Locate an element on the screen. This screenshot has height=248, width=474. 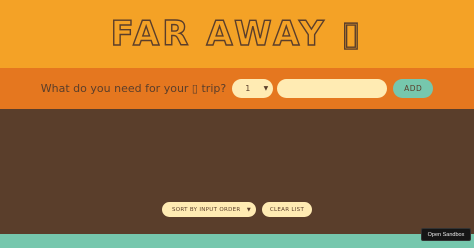
form-prompt: What do you need for your ▯ trip? is located at coordinates (133, 88).